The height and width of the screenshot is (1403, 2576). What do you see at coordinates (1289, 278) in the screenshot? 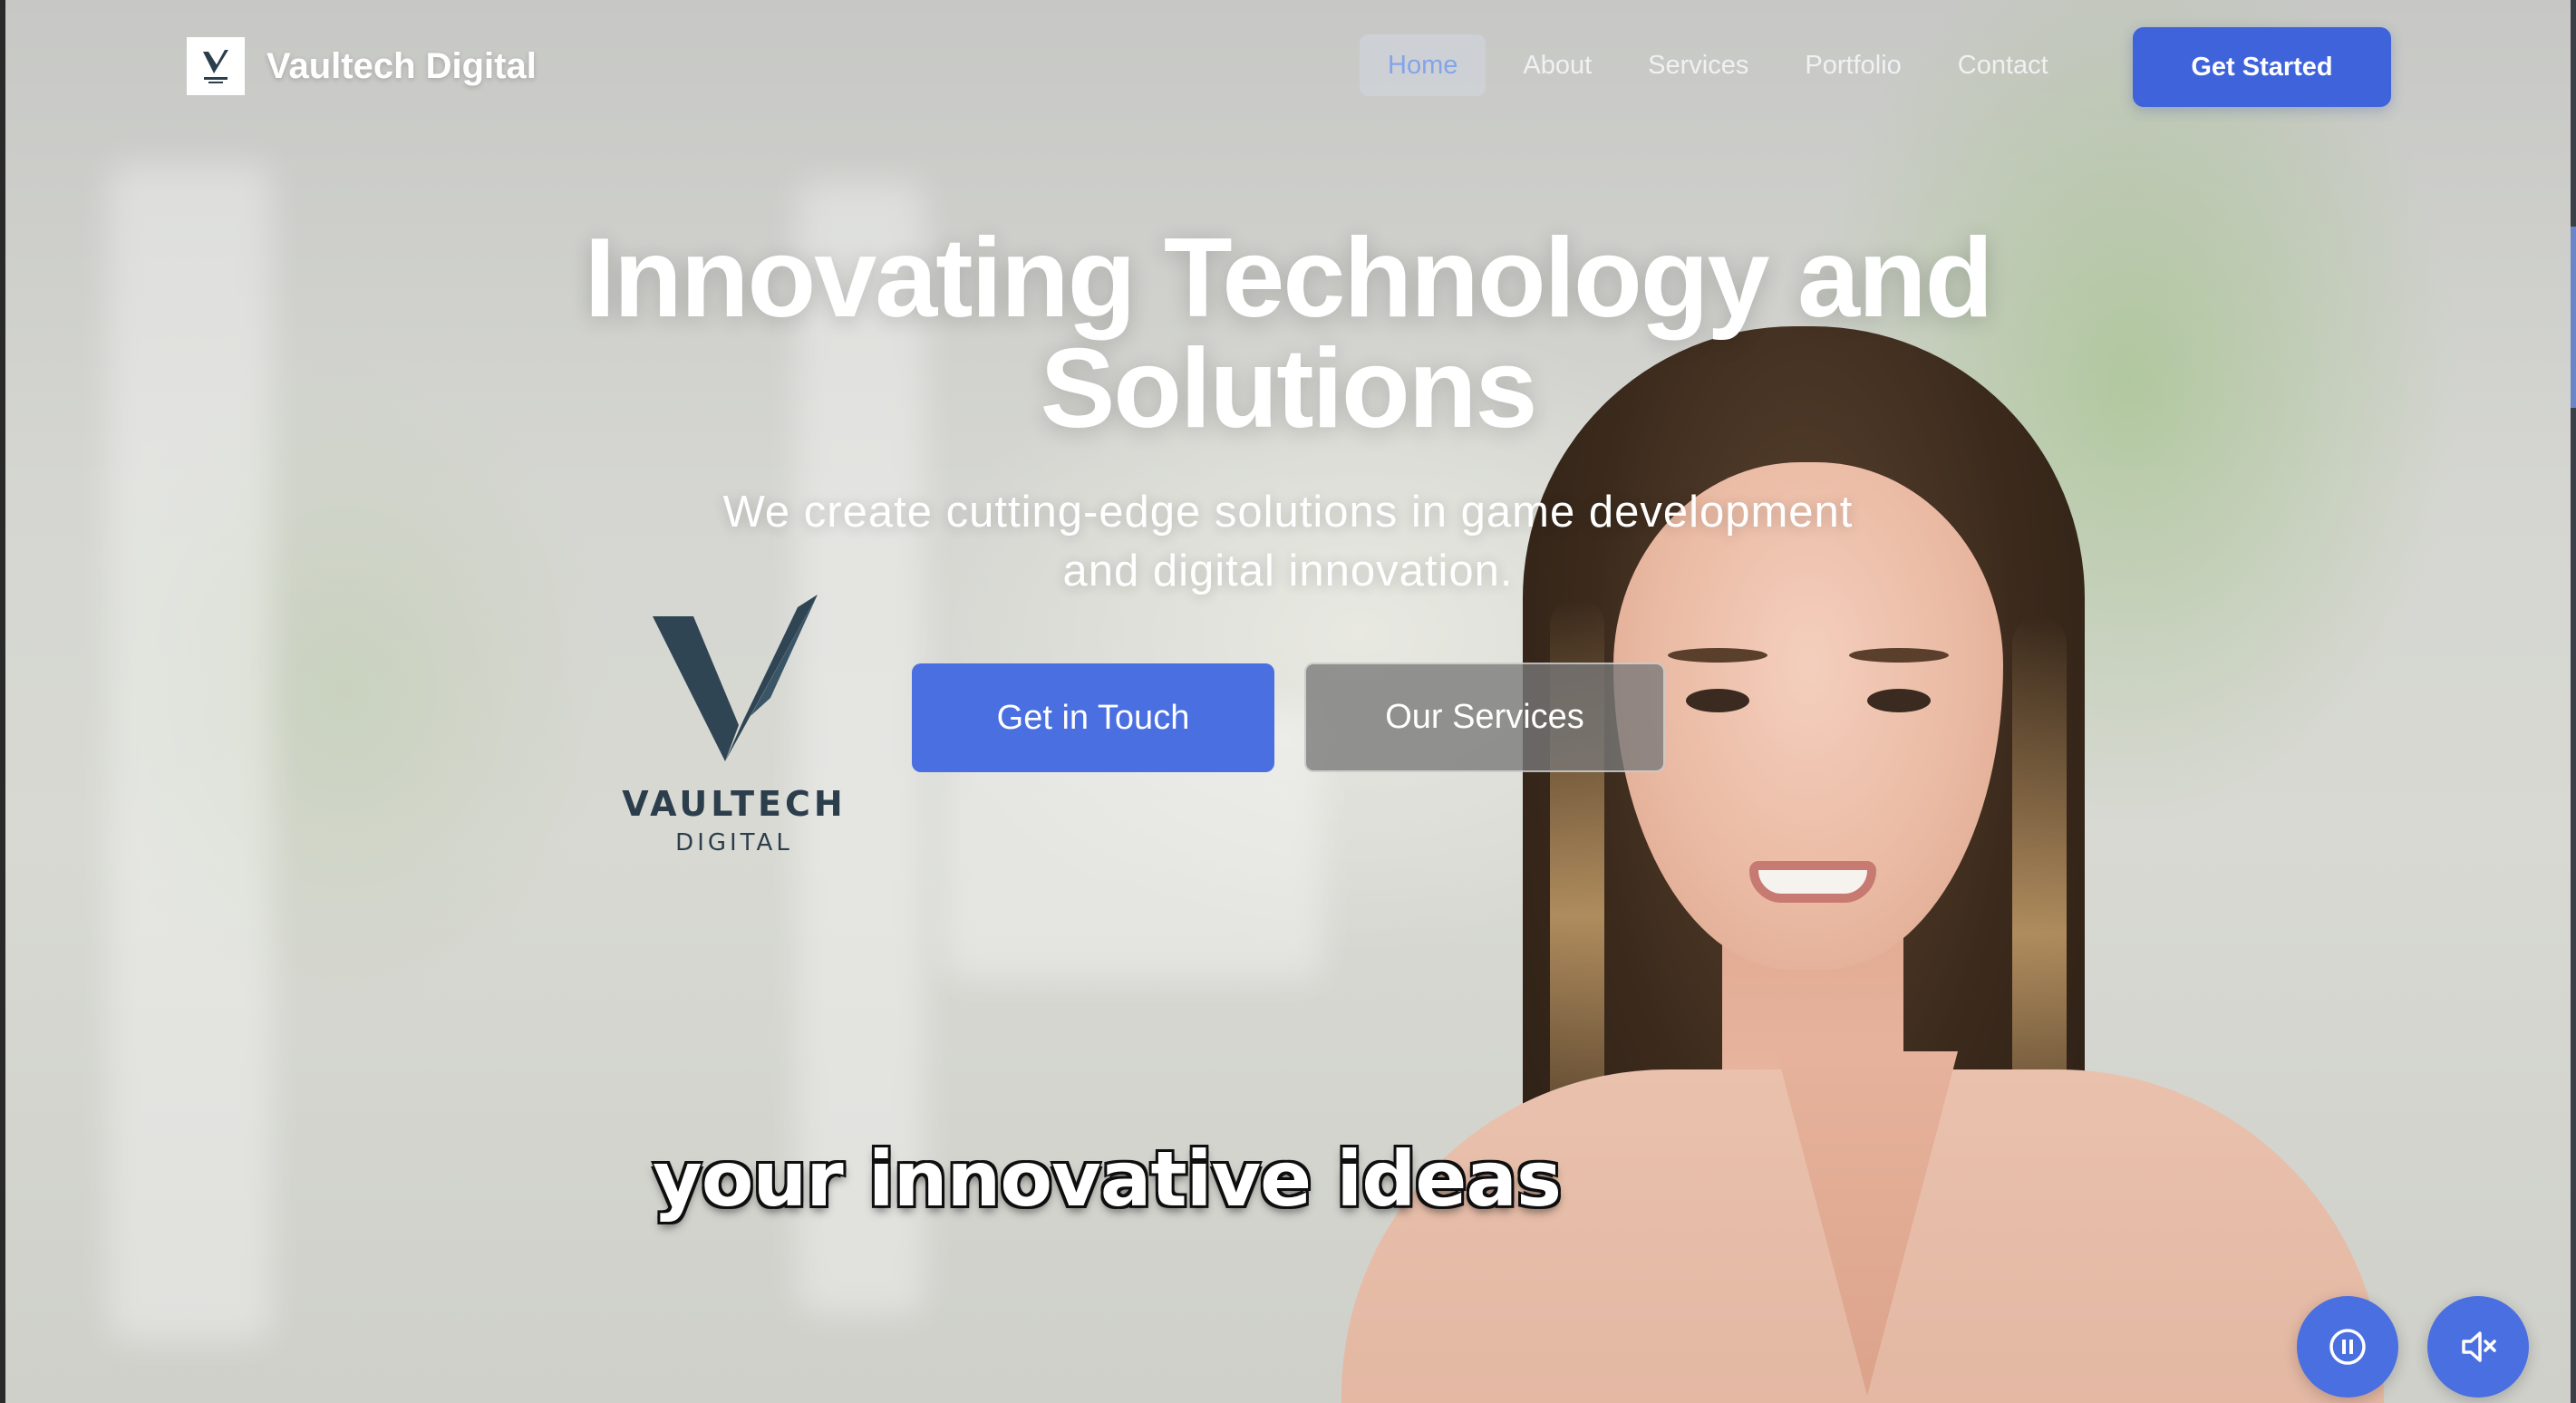
I see `hero-title-line: Innovating Technology and` at bounding box center [1289, 278].